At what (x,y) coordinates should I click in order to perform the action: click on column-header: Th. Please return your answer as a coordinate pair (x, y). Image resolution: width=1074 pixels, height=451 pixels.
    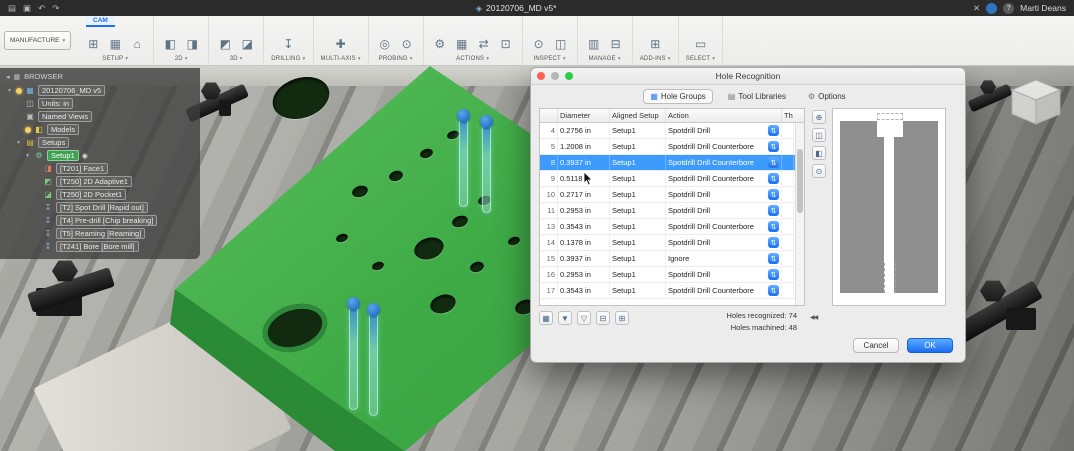
    Looking at the image, I should click on (788, 115).